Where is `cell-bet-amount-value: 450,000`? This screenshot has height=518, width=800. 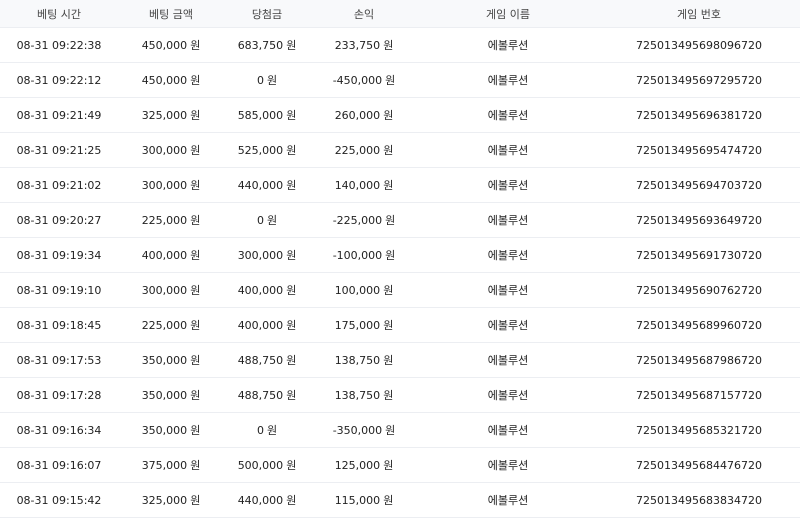 cell-bet-amount-value: 450,000 is located at coordinates (164, 80).